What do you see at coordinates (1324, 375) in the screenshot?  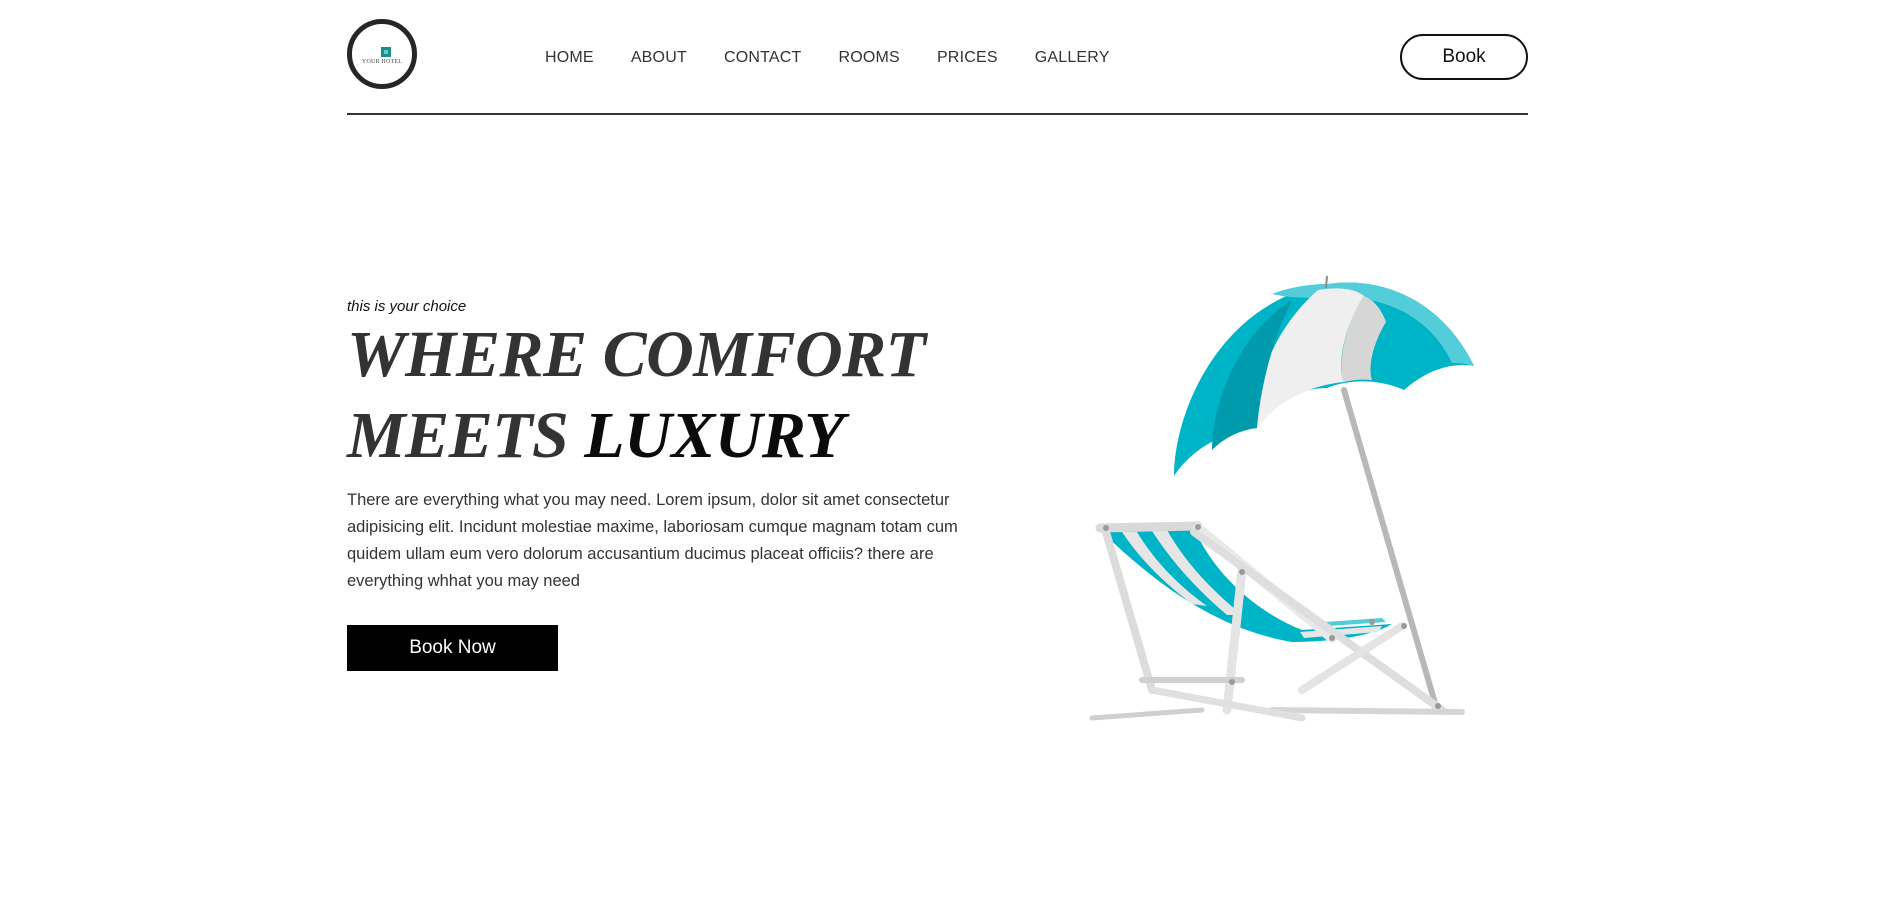 I see `umbrella-canopy` at bounding box center [1324, 375].